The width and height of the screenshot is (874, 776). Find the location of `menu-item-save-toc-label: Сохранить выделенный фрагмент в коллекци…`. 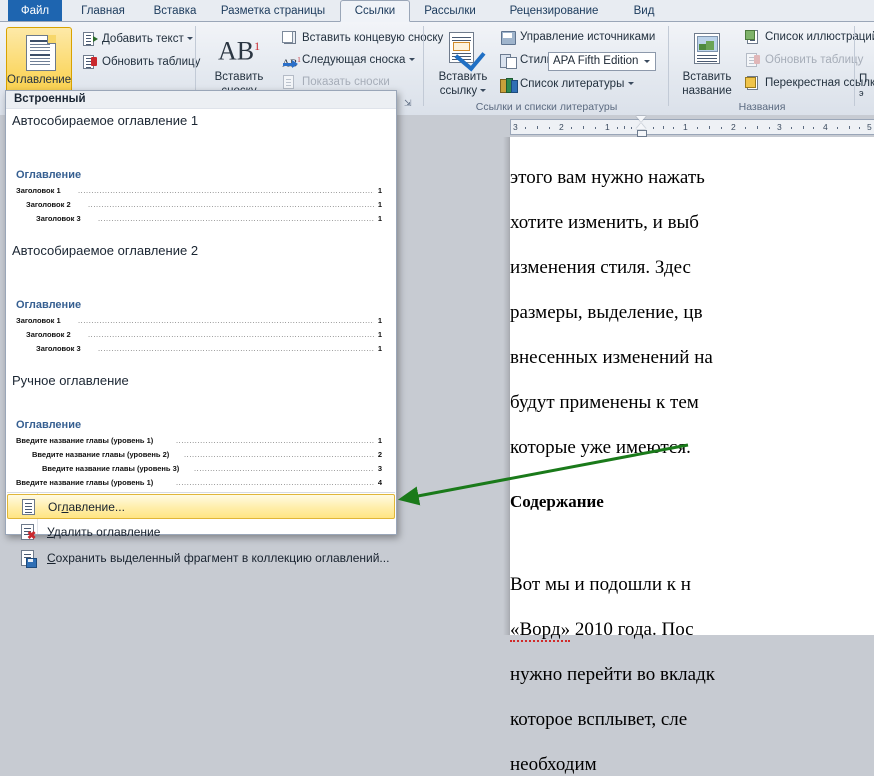

menu-item-save-toc-label: Сохранить выделенный фрагмент в коллекци… is located at coordinates (218, 558).